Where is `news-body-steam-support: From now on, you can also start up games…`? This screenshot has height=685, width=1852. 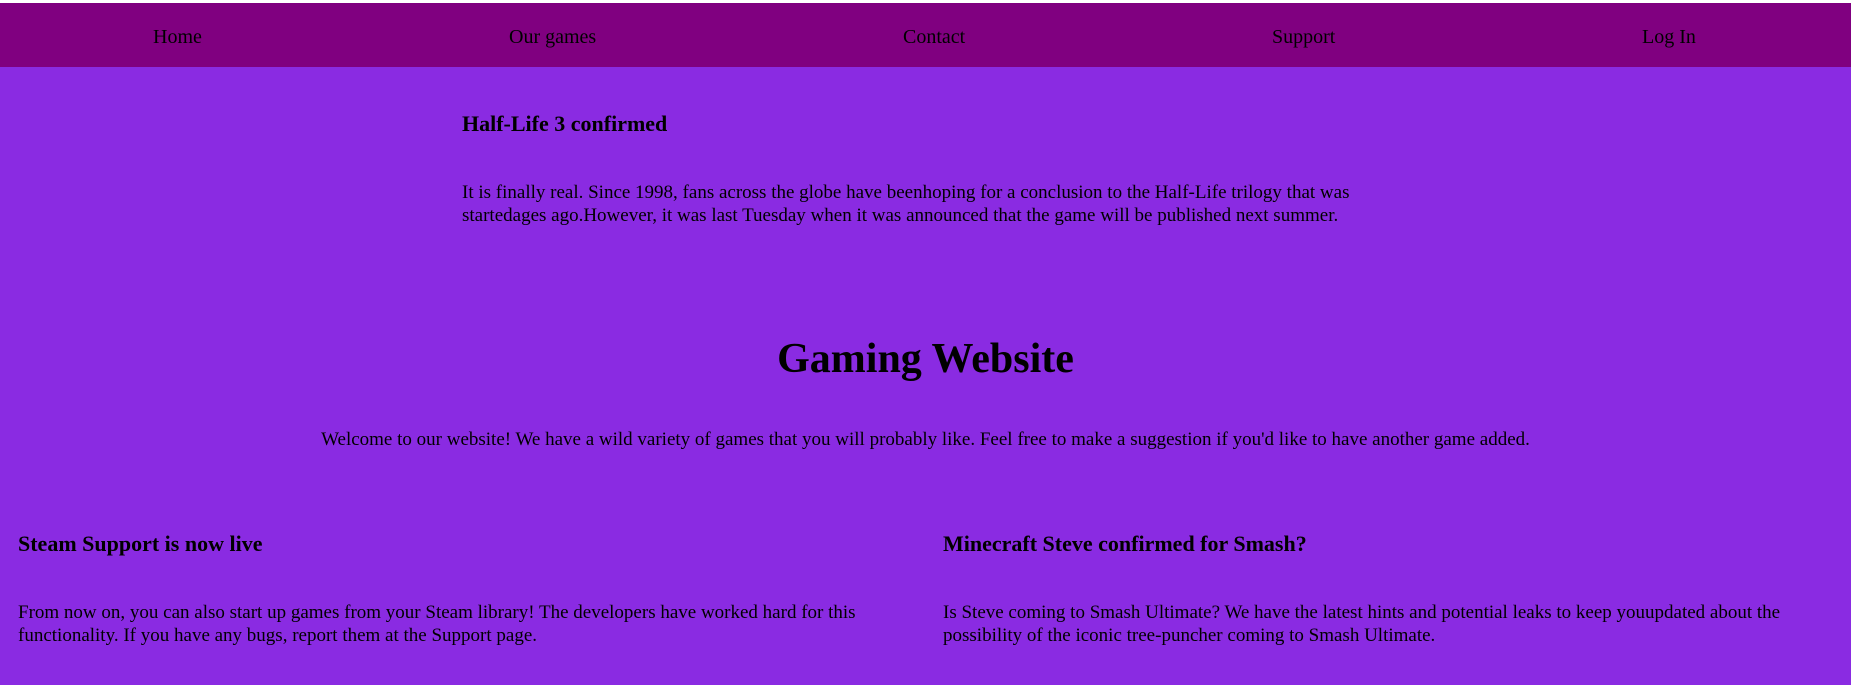
news-body-steam-support: From now on, you can also start up games… is located at coordinates (437, 624).